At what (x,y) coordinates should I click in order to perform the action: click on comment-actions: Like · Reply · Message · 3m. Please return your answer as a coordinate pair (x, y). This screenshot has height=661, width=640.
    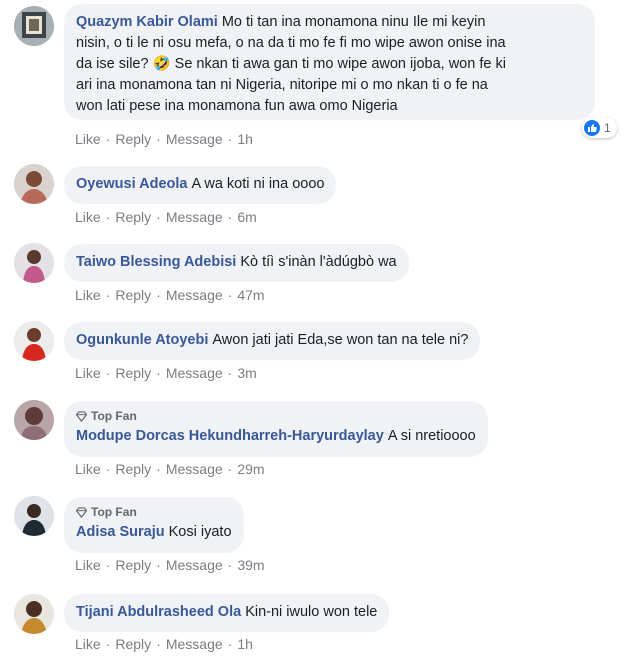
    Looking at the image, I should click on (166, 373).